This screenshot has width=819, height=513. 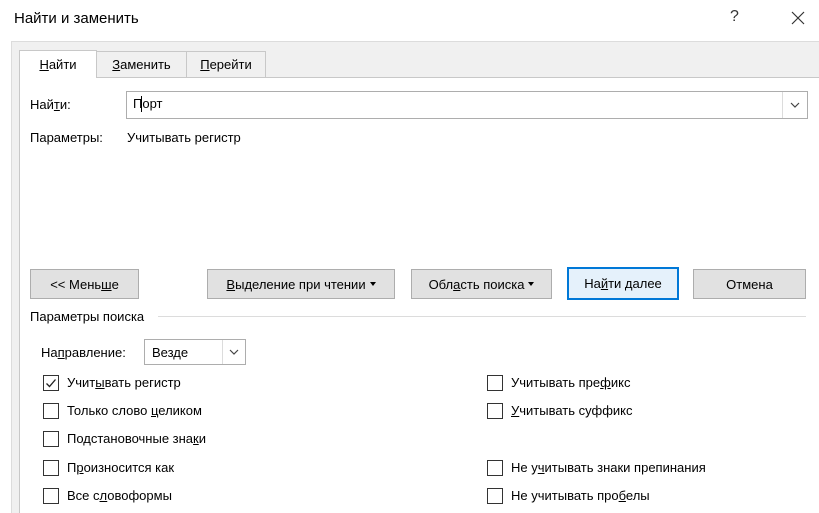 What do you see at coordinates (226, 64) in the screenshot?
I see `tab-goto: Перейти` at bounding box center [226, 64].